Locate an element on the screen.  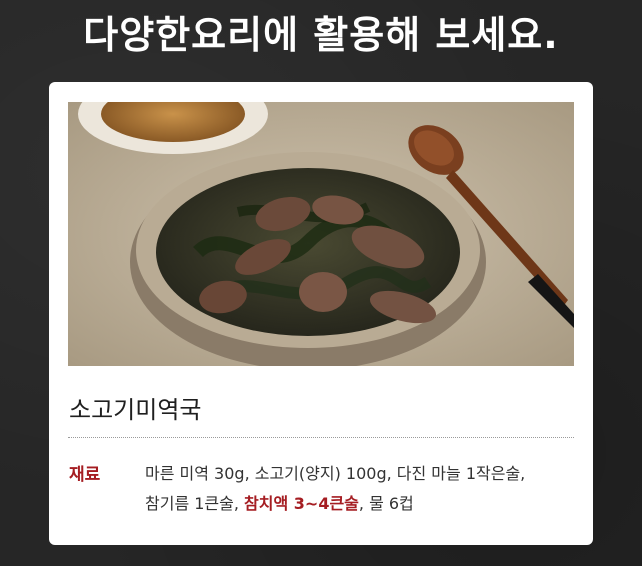
page-headline: 다양한요리에 활용해 보세요. is located at coordinates (321, 35).